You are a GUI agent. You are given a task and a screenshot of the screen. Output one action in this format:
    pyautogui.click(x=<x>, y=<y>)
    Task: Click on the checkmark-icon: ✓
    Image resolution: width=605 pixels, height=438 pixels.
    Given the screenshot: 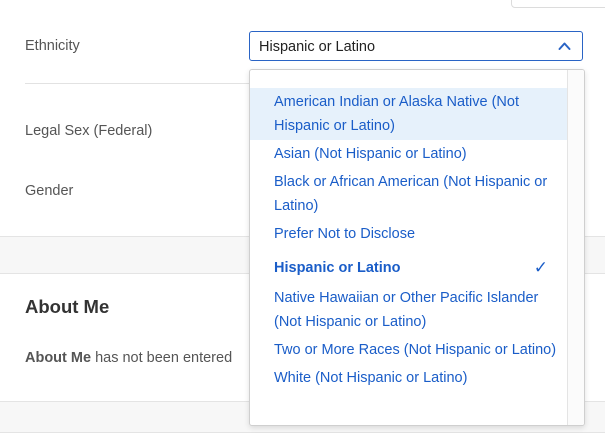 What is the action you would take?
    pyautogui.click(x=540, y=267)
    